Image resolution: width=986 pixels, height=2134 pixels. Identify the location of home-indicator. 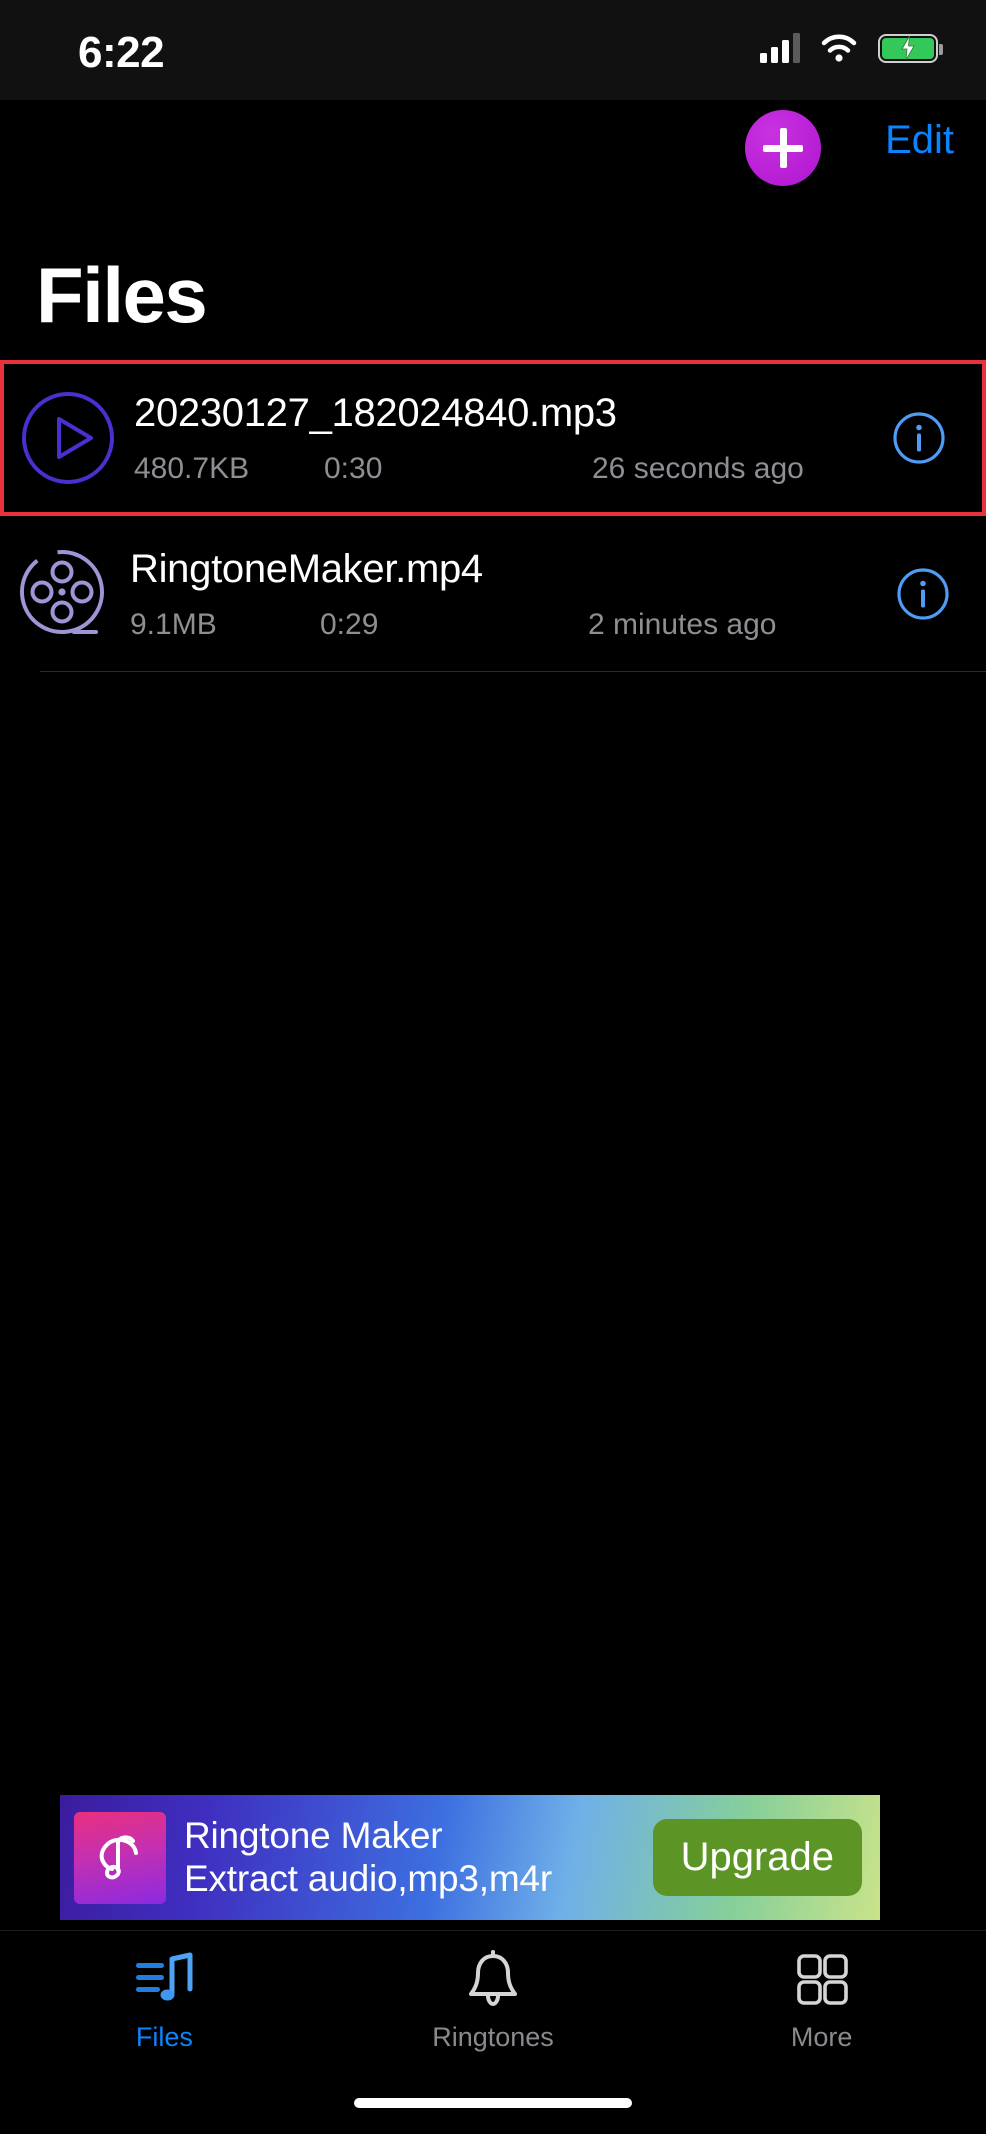
(493, 2103).